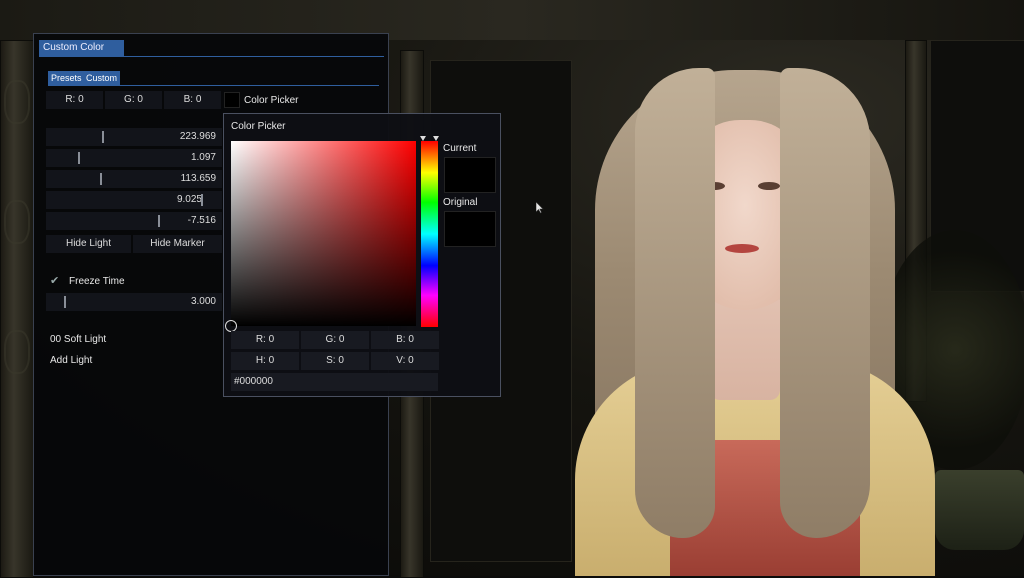  I want to click on slider-5: -7.516, so click(134, 221).